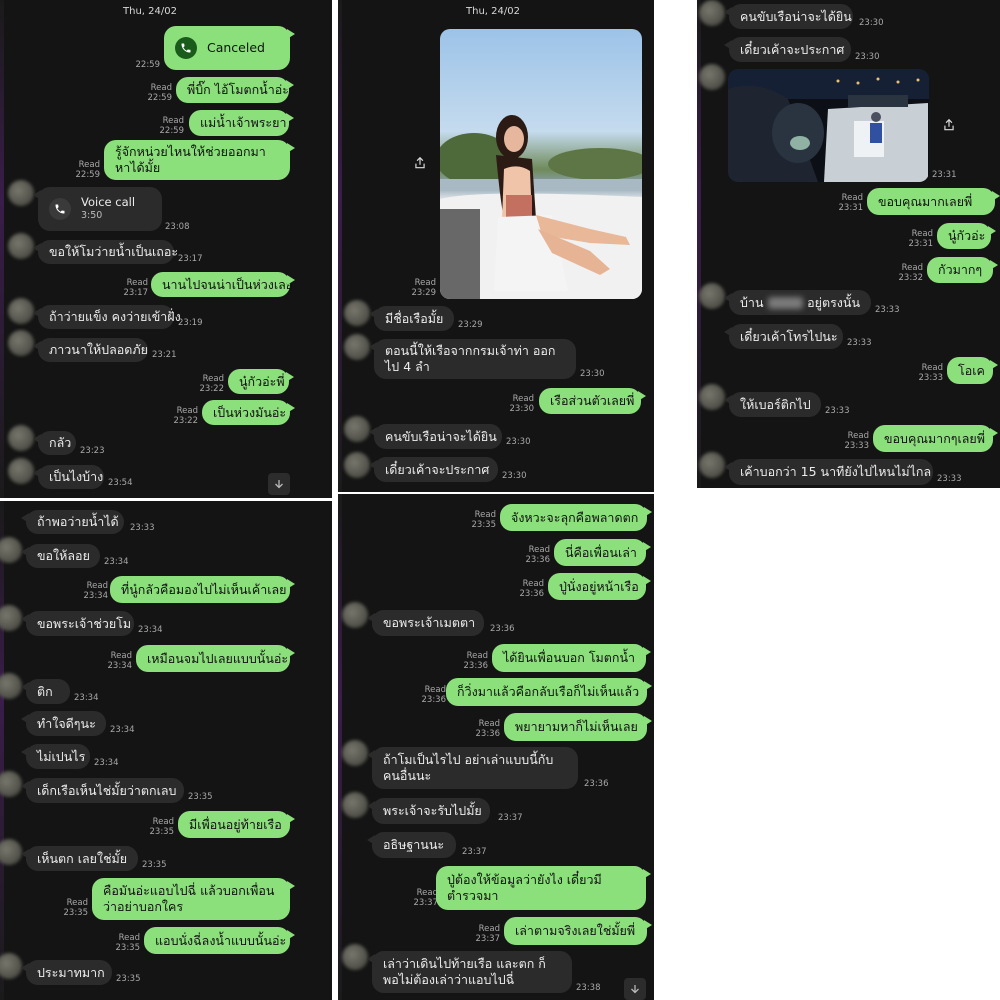 This screenshot has width=1000, height=1000. What do you see at coordinates (543, 888) in the screenshot?
I see `message-bubble: ปู่ต้องให้ข้อมูลว่ายังไง เดี๋ยวมีตำรวจมา` at bounding box center [543, 888].